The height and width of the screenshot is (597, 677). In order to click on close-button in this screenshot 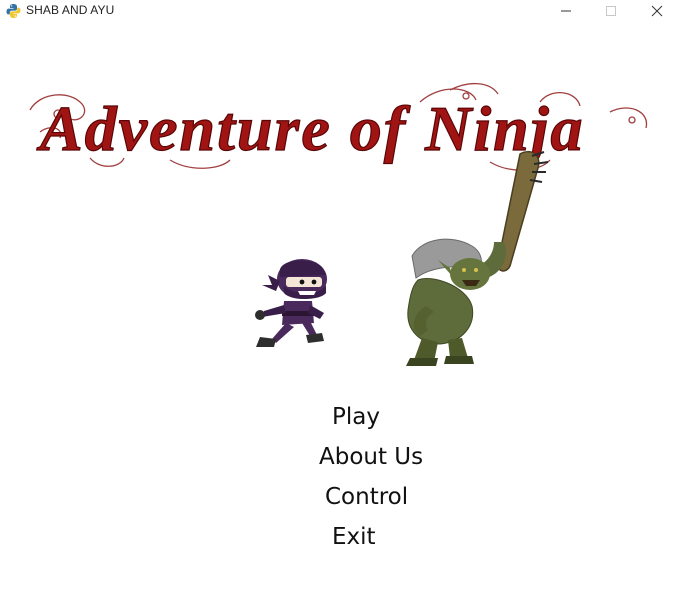, I will do `click(655, 11)`.